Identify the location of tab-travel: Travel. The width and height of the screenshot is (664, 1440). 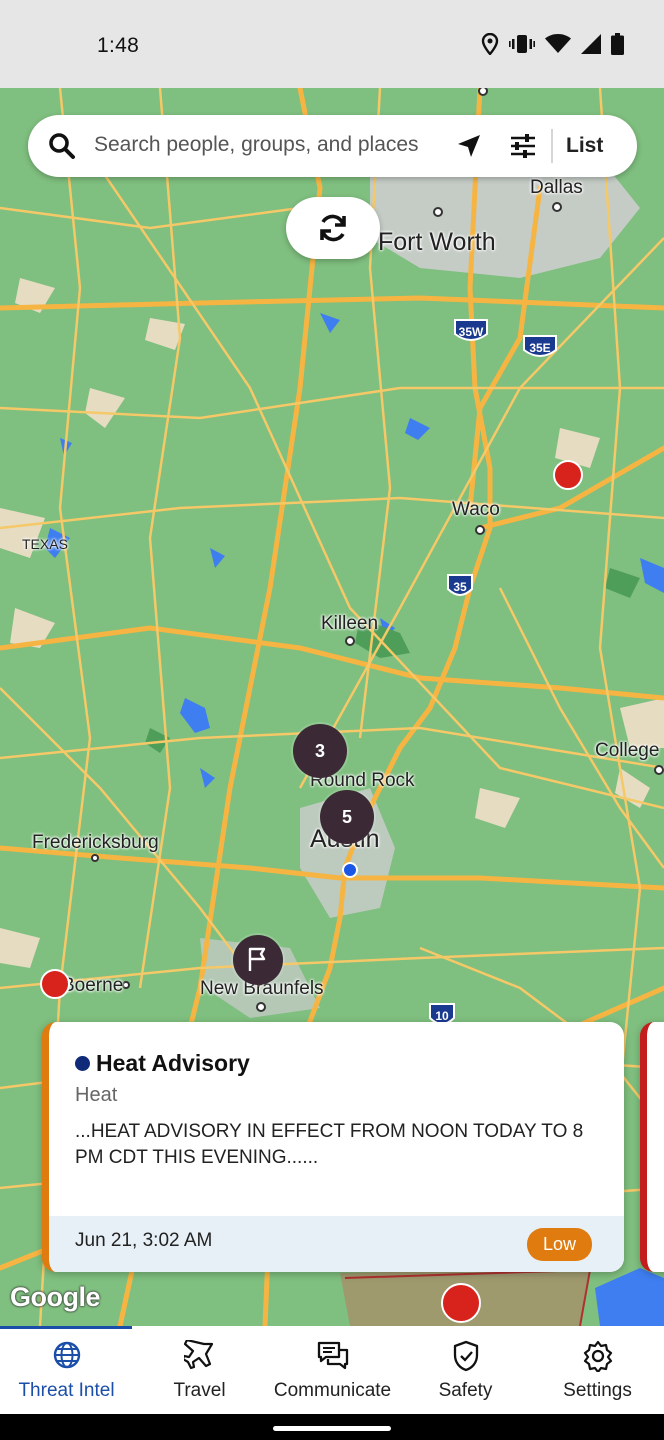
(199, 1370).